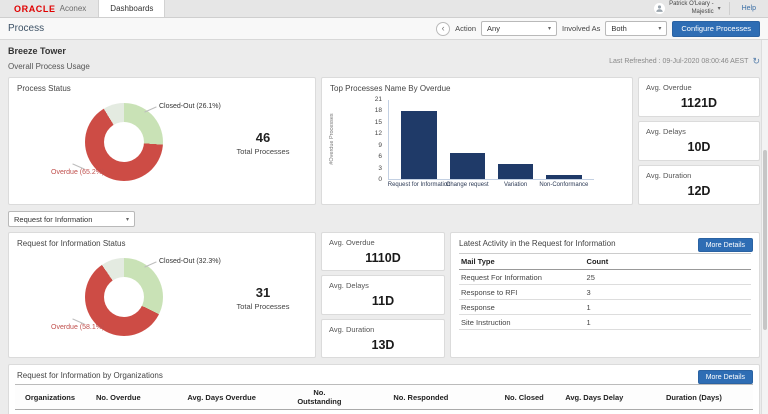  Describe the element at coordinates (118, 397) in the screenshot. I see `org-column-header: No. Overdue` at that location.